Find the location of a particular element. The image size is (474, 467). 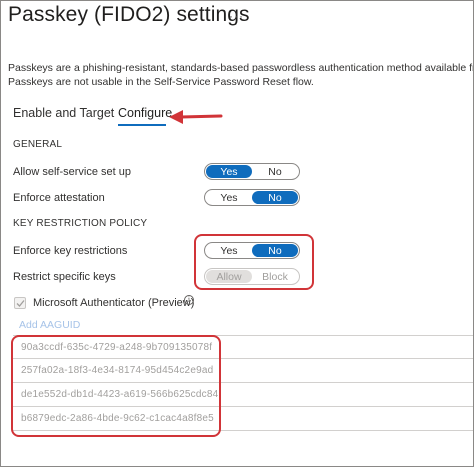

restrict-specific-keys-label: Restrict specific keys is located at coordinates (64, 277).